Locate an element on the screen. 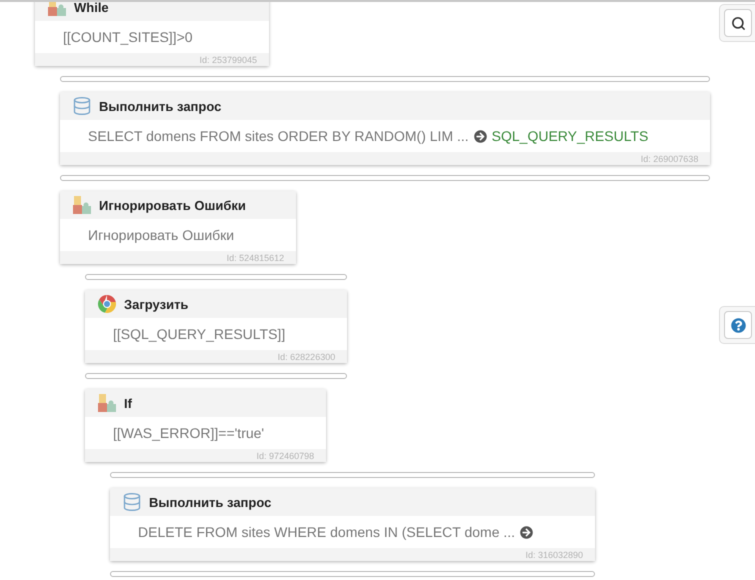 The image size is (755, 580). action-block: Игнорировать Ошибки Игнорировать Ошибки Id: 524815612 is located at coordinates (178, 227).